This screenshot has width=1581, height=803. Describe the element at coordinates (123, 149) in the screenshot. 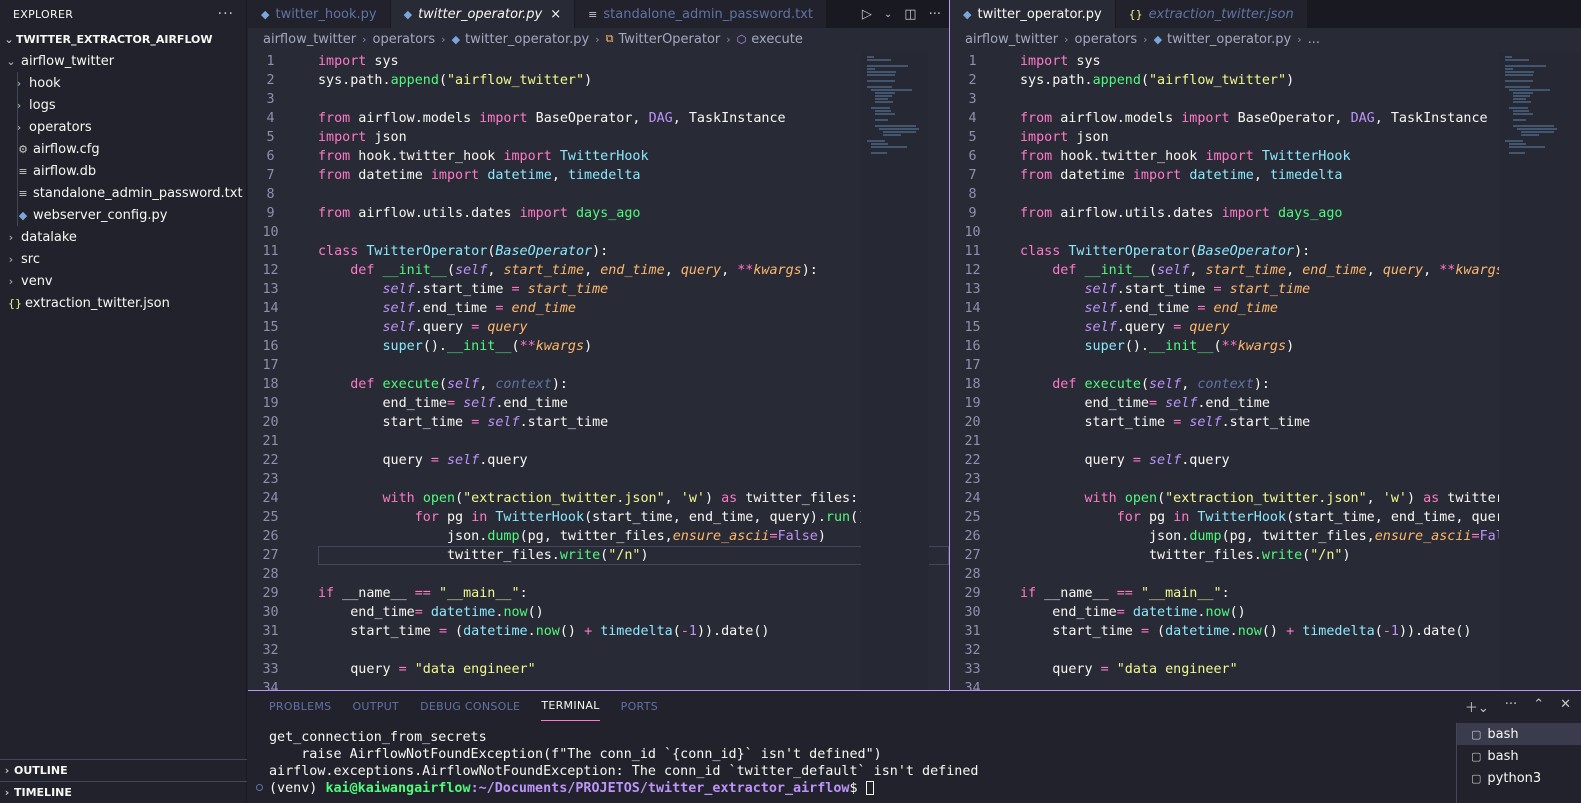

I see `tree-item: ⚙ airflow.cfg` at that location.